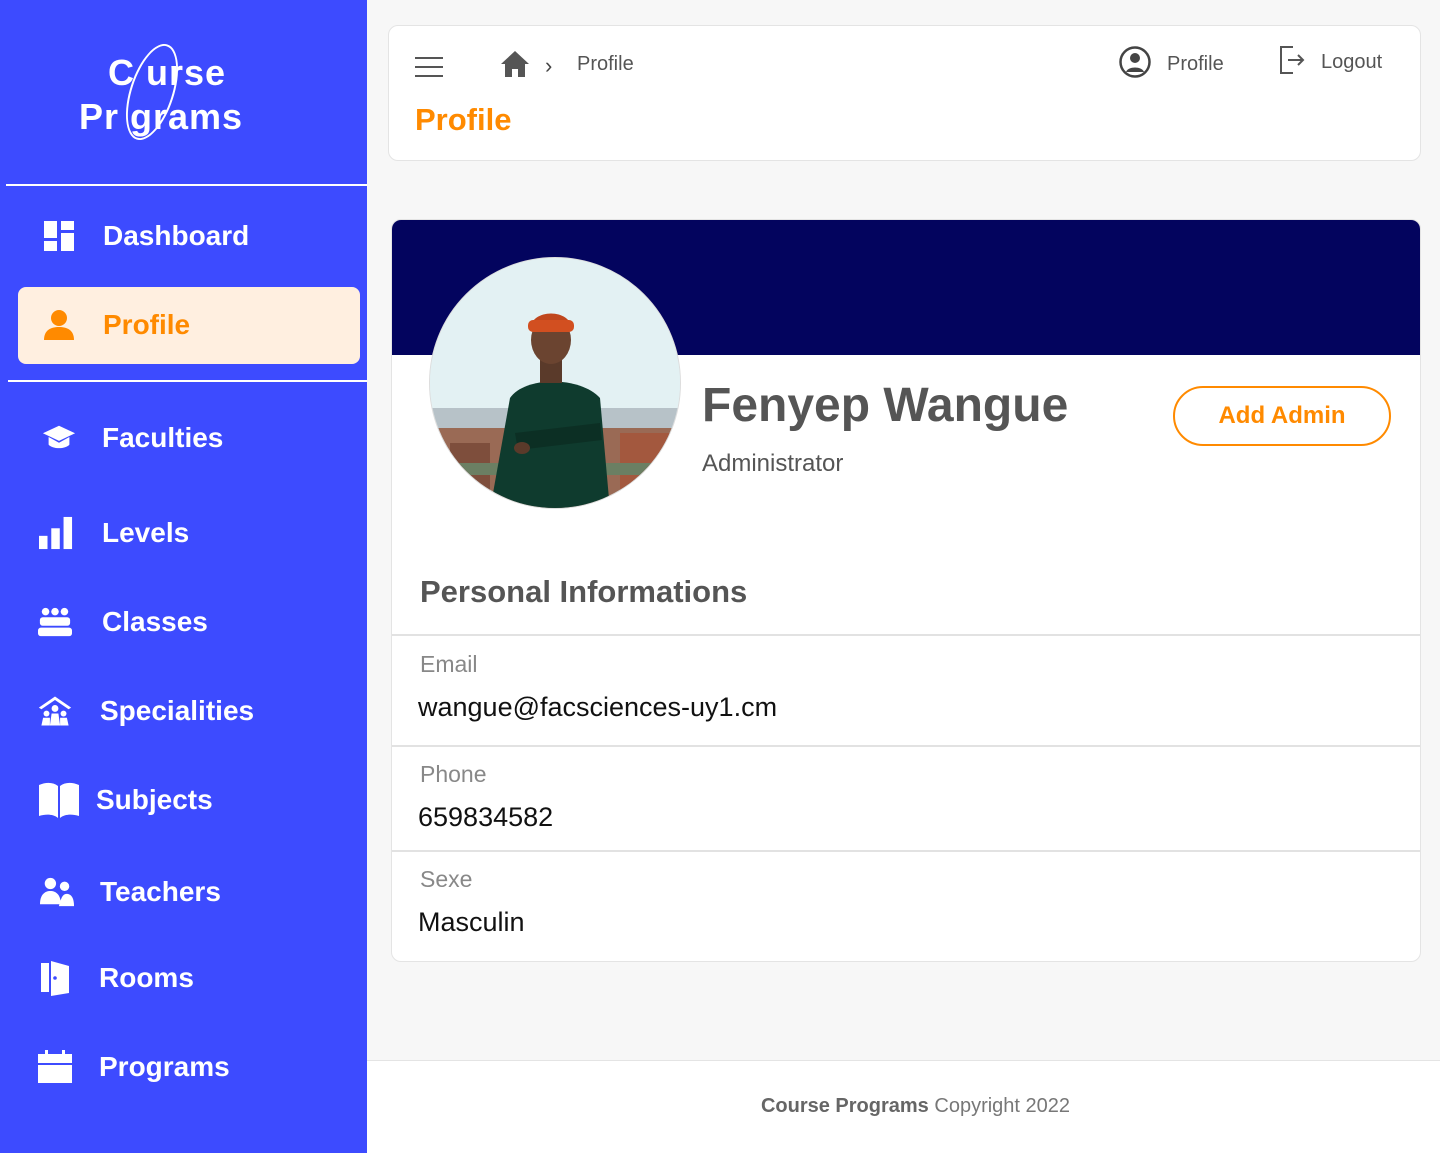  I want to click on breadcrumb-current: Profile, so click(605, 64).